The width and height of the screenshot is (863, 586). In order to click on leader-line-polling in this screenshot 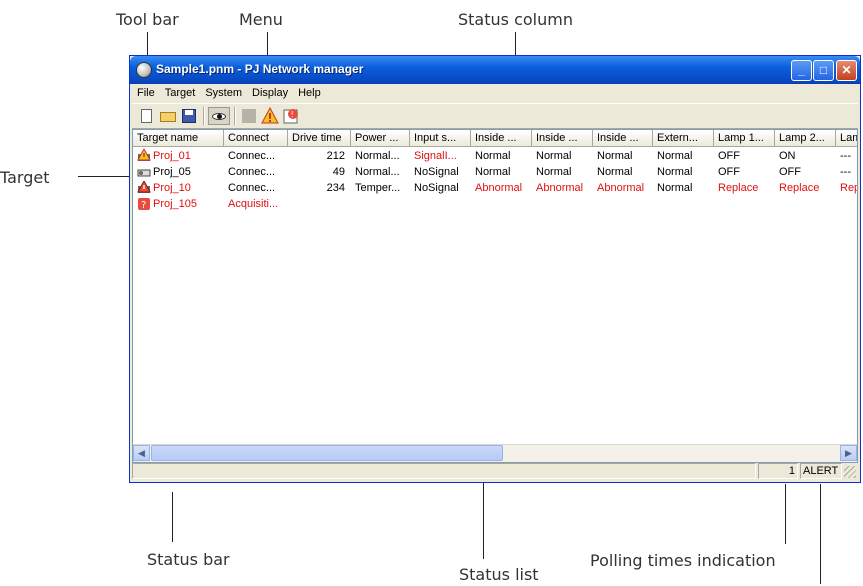, I will do `click(785, 514)`.